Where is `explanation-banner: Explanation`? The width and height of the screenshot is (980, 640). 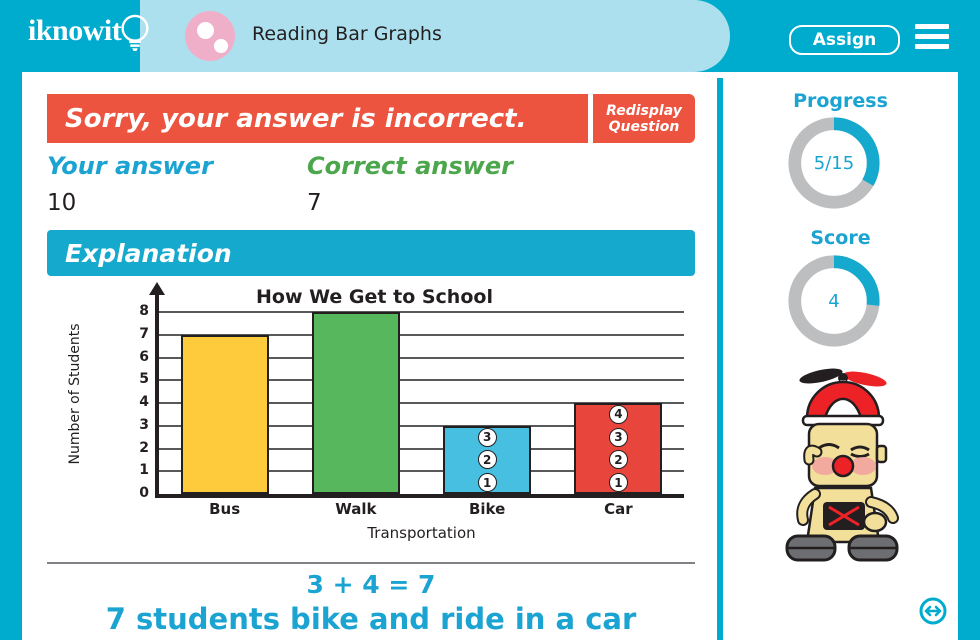 explanation-banner: Explanation is located at coordinates (371, 253).